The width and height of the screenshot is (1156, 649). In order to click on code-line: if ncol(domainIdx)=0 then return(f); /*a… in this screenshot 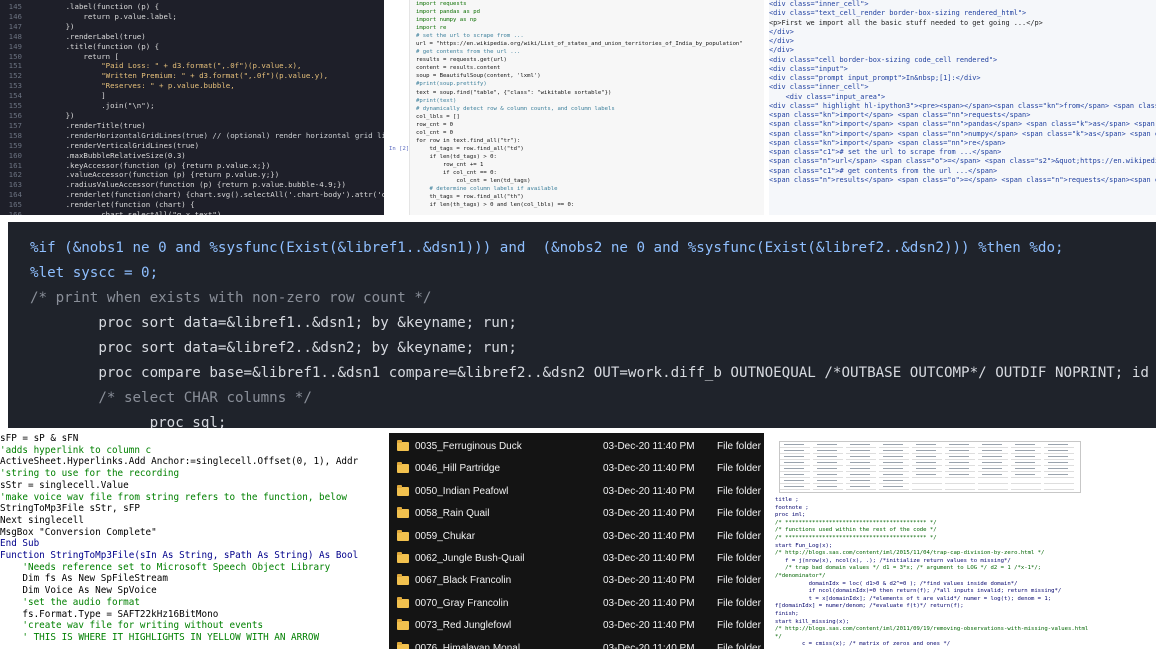, I will do `click(918, 591)`.